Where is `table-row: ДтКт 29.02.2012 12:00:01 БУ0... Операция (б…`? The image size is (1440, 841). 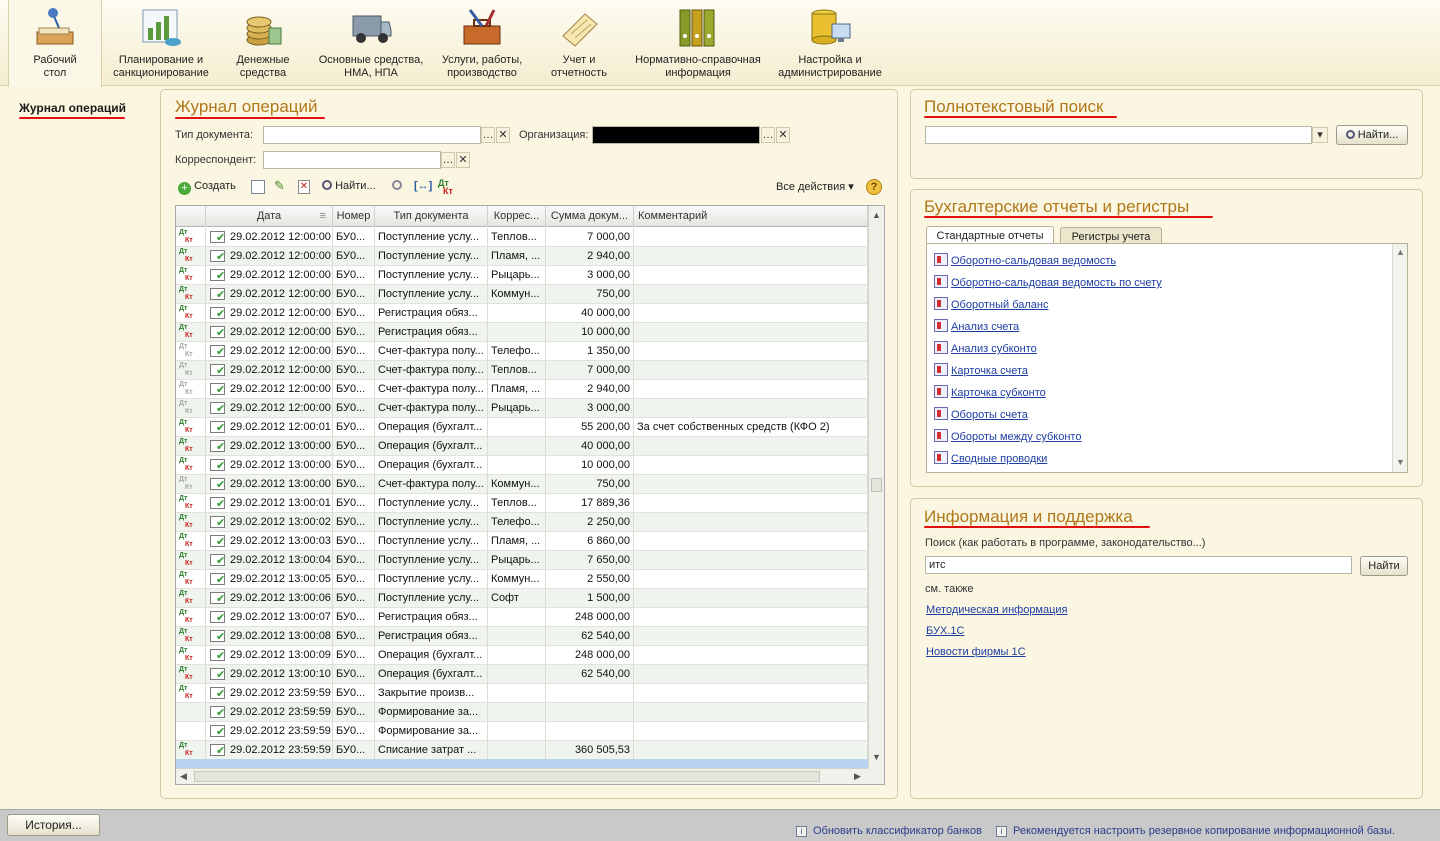 table-row: ДтКт 29.02.2012 12:00:01 БУ0... Операция (б… is located at coordinates (522, 427).